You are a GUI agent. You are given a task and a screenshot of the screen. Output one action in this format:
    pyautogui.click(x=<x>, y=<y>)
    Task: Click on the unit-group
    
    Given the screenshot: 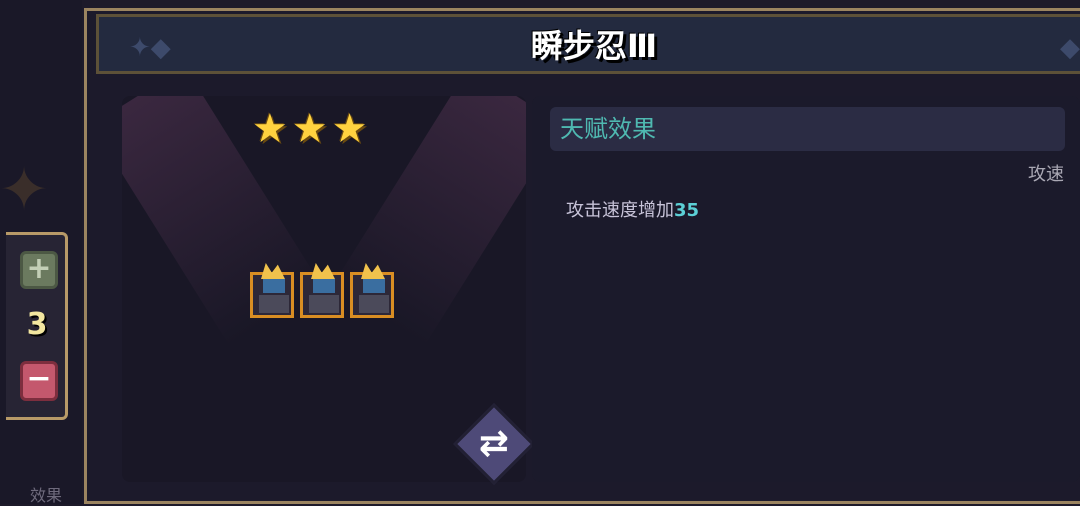 What is the action you would take?
    pyautogui.click(x=325, y=292)
    